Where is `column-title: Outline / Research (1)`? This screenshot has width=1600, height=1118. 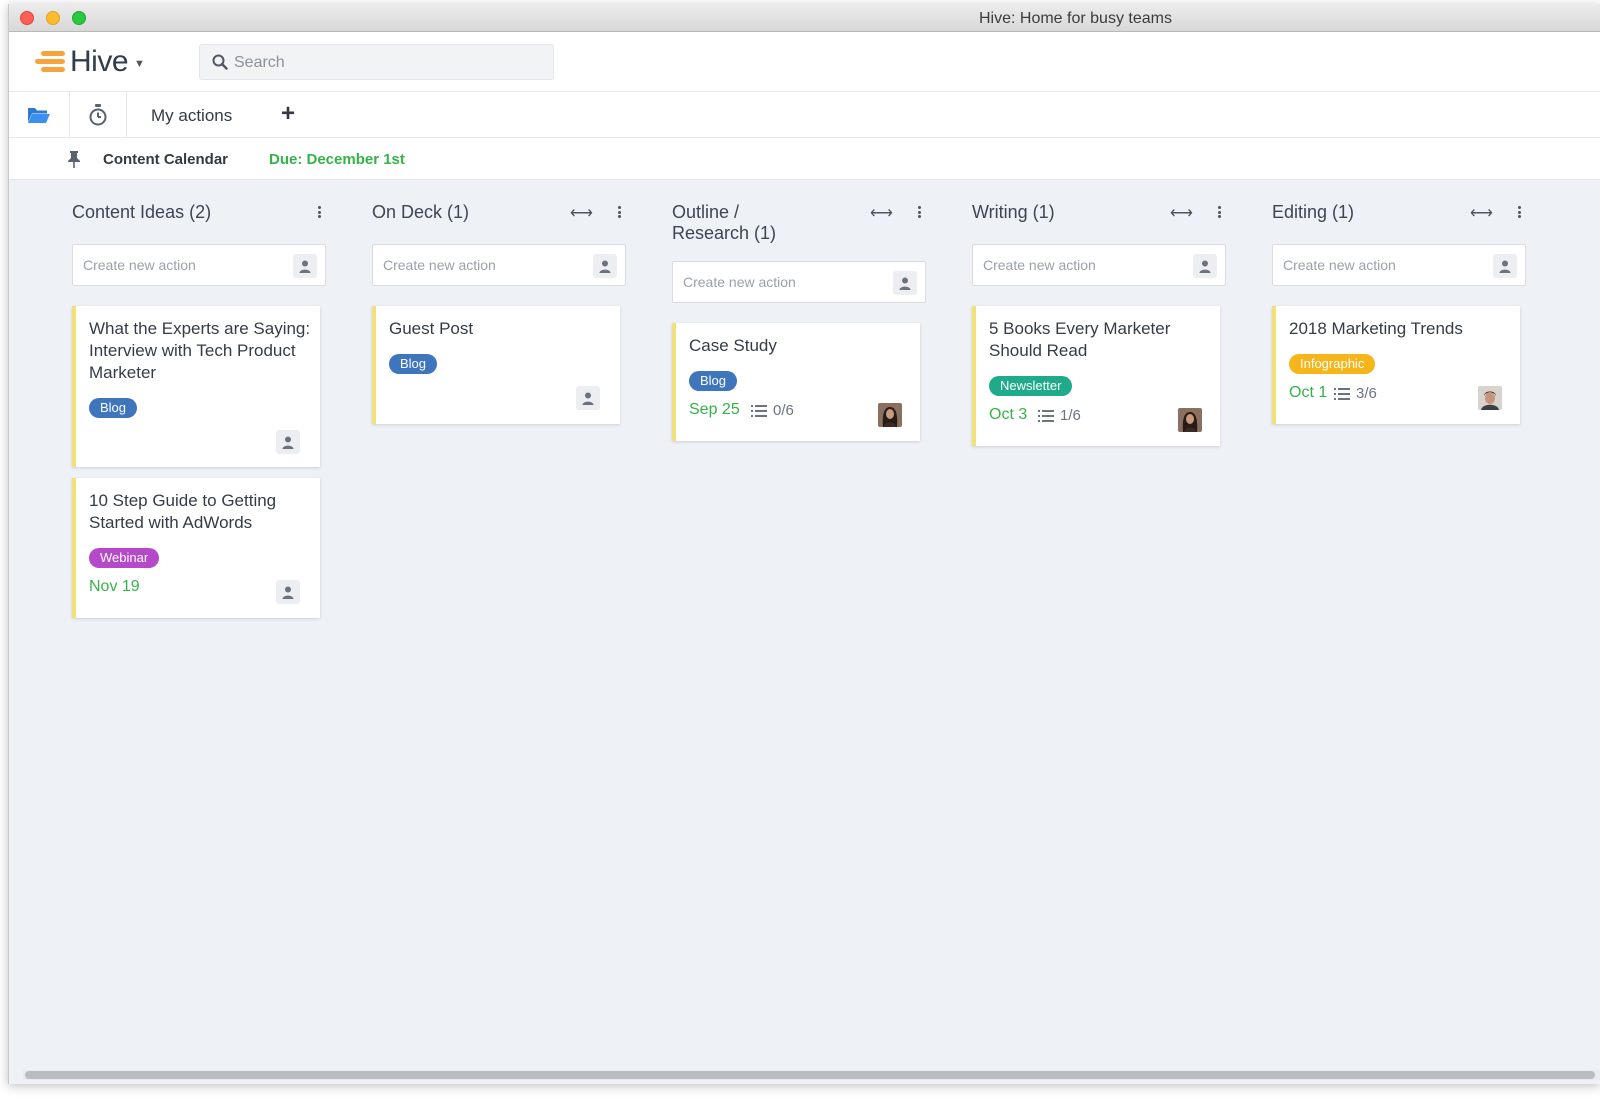
column-title: Outline / Research (1) is located at coordinates (767, 223).